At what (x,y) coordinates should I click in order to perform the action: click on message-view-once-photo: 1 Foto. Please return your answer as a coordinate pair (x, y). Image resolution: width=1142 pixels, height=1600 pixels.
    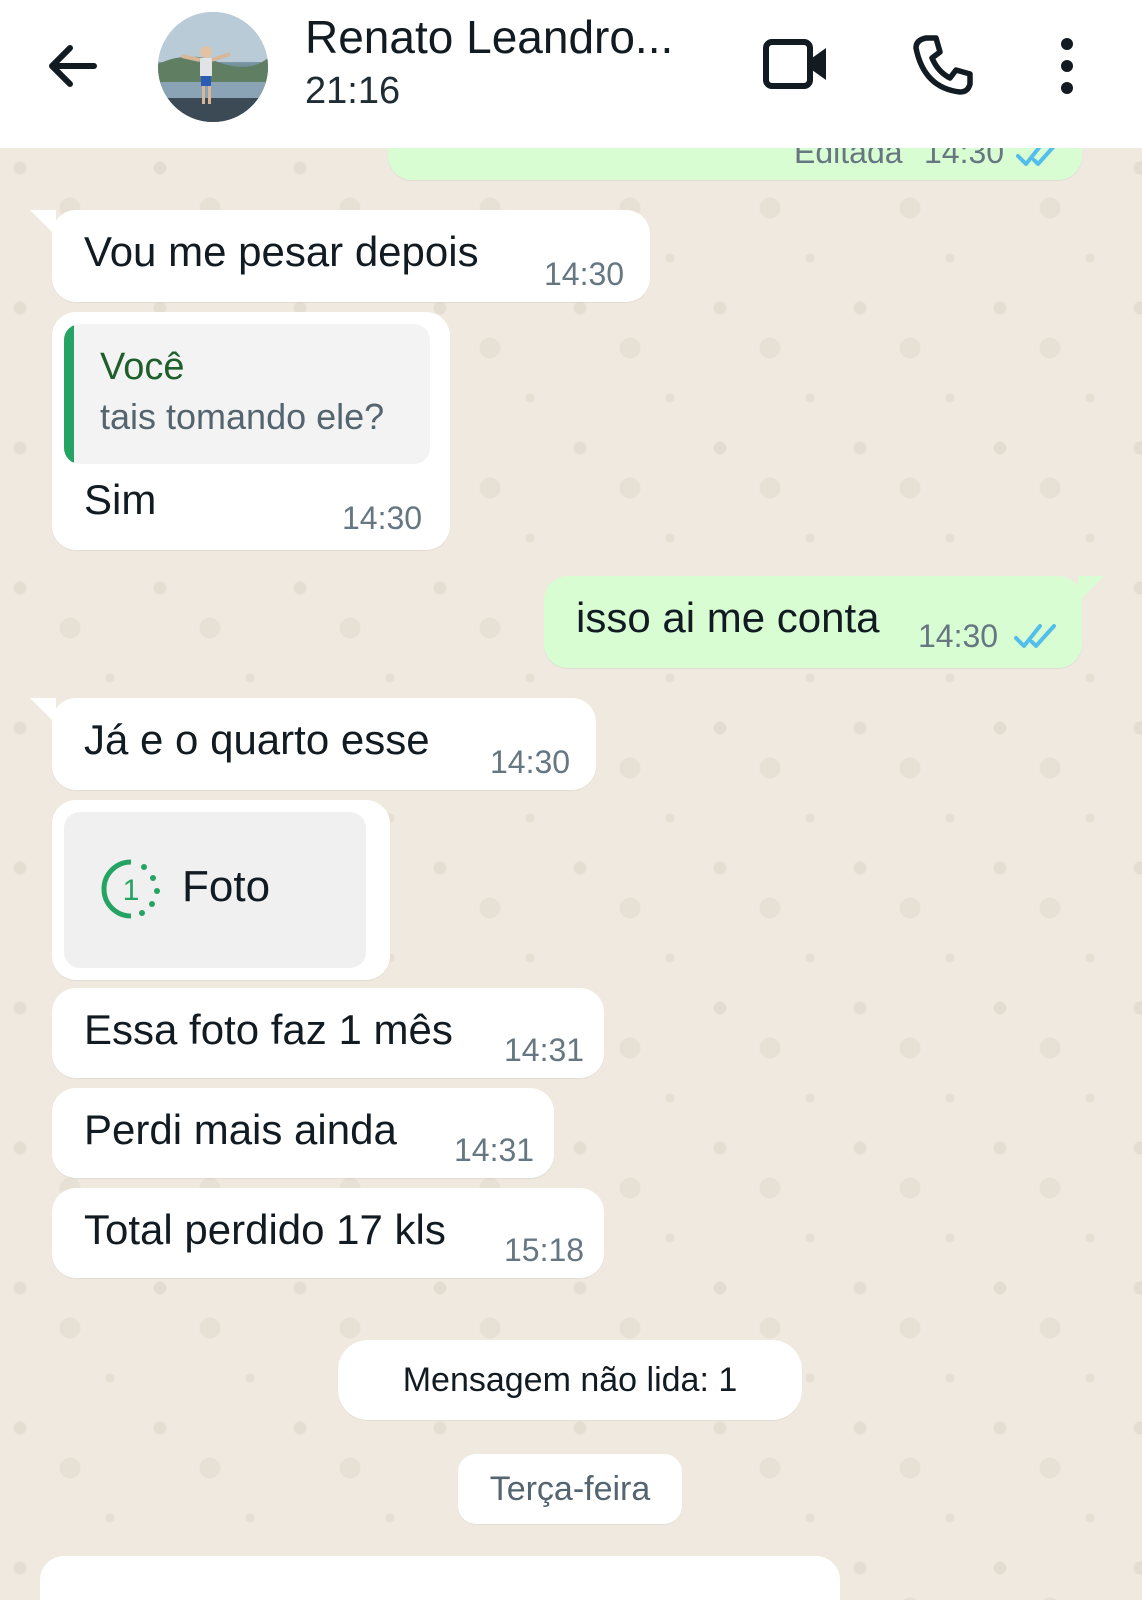
    Looking at the image, I should click on (221, 890).